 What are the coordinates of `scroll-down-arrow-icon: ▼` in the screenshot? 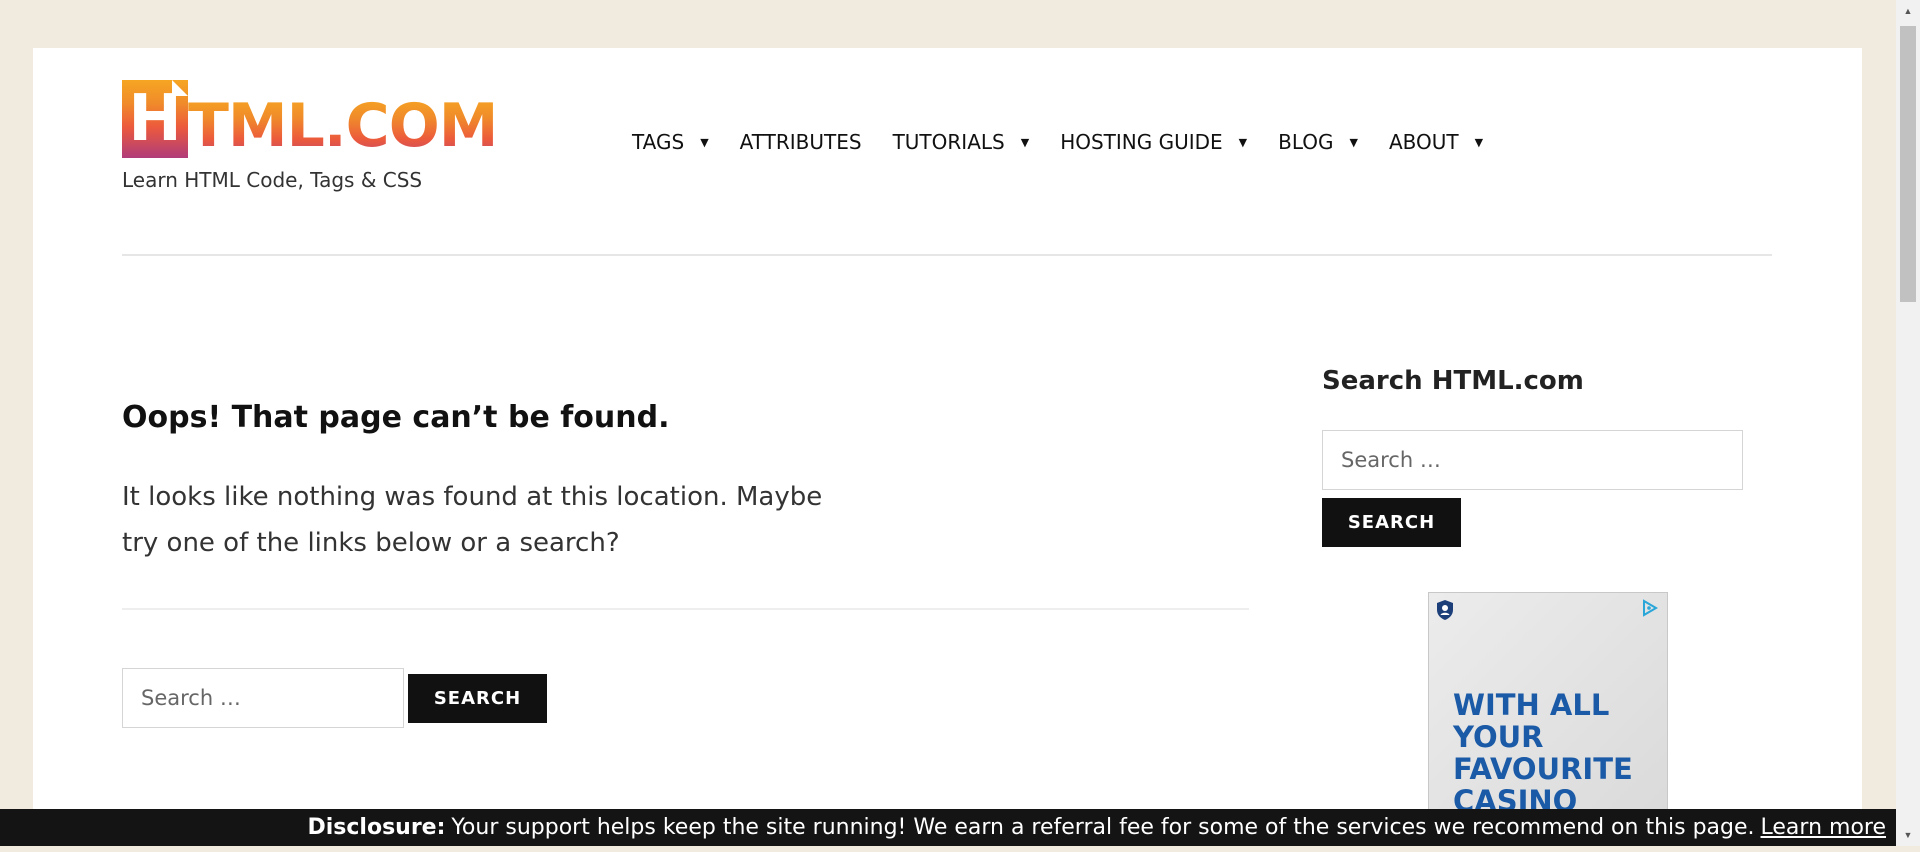 It's located at (1908, 835).